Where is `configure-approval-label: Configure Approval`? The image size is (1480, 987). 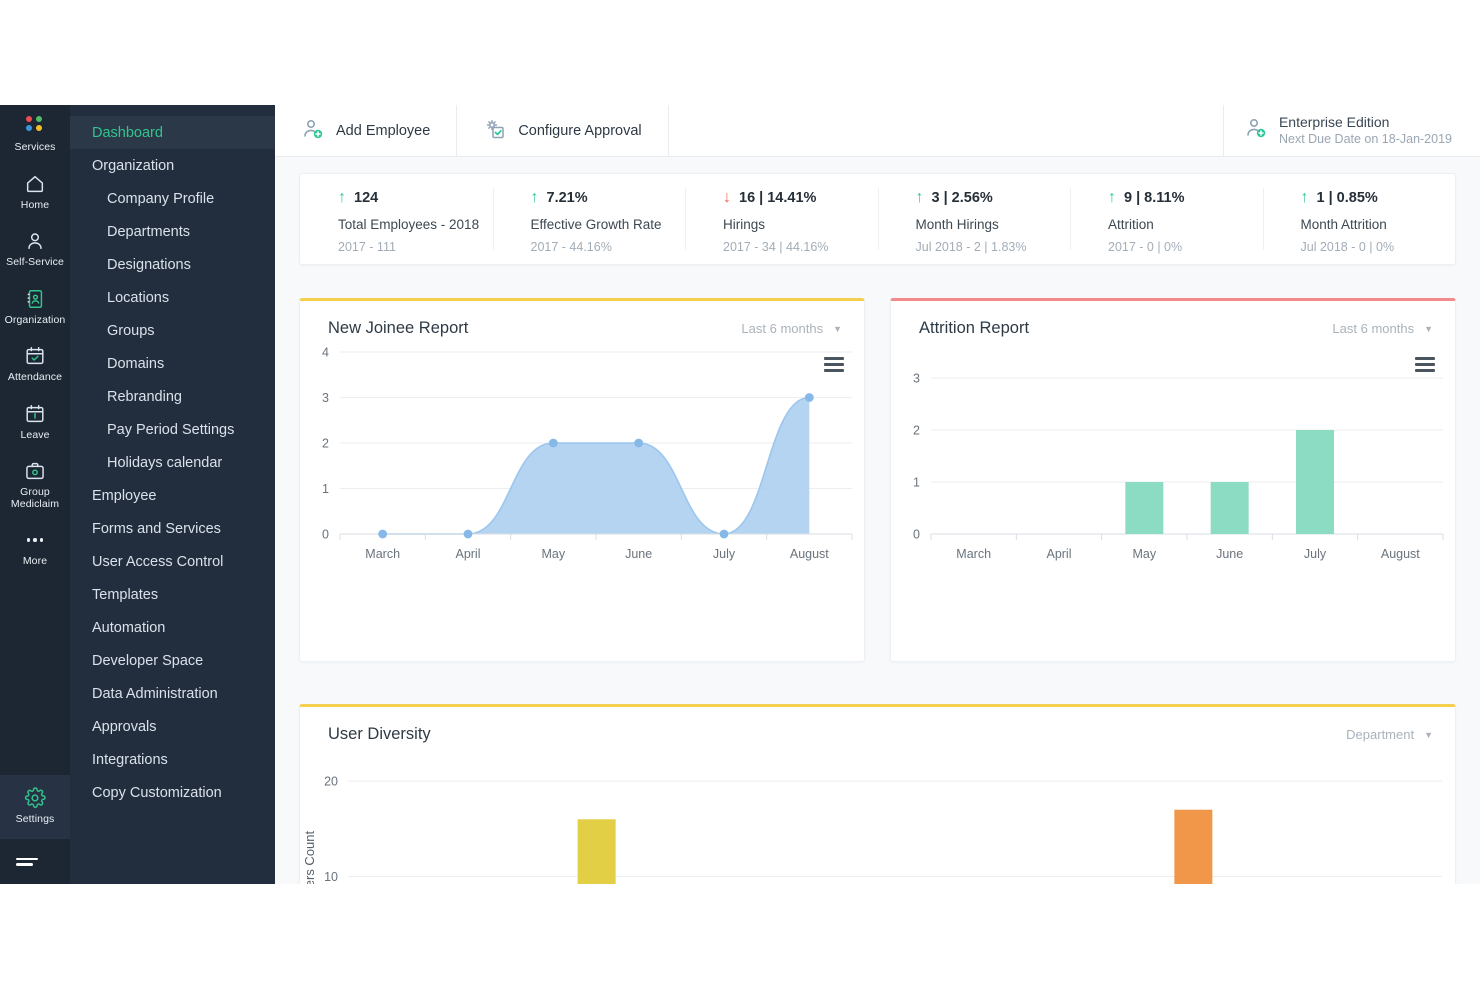 configure-approval-label: Configure Approval is located at coordinates (580, 130).